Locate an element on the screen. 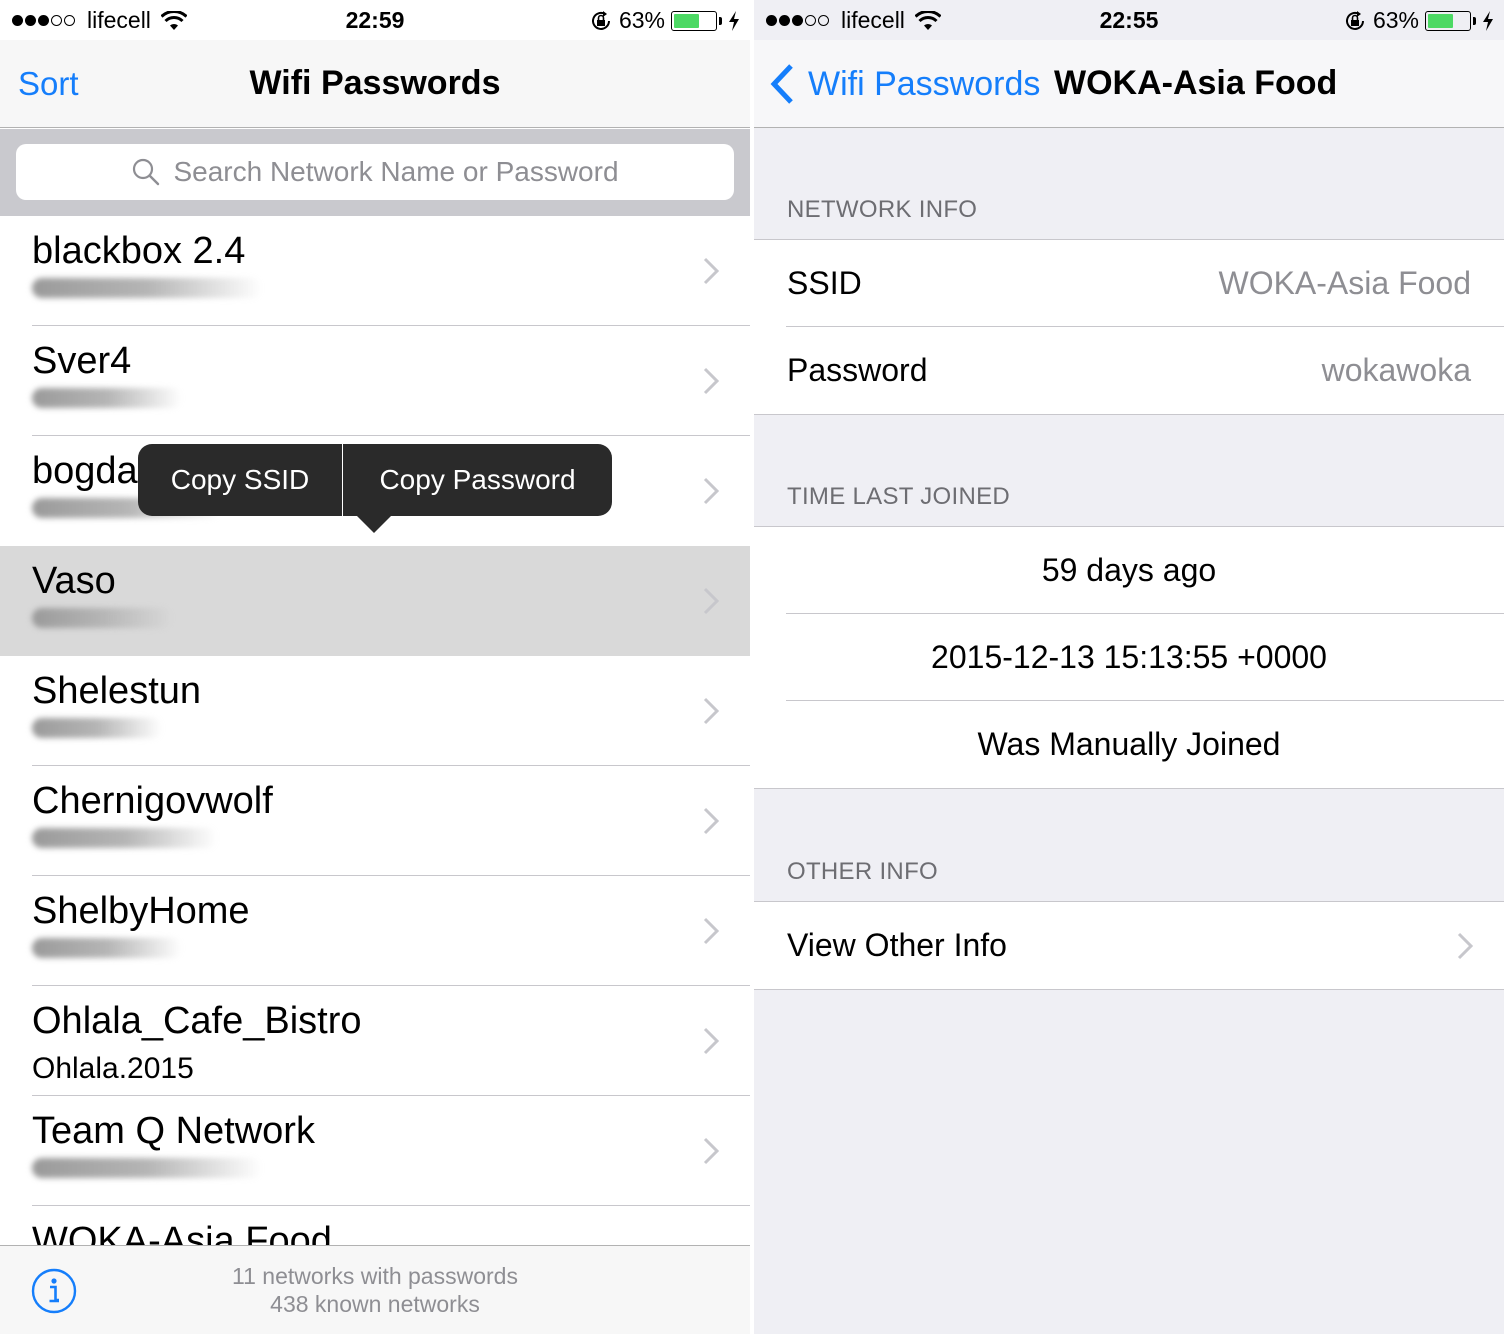 This screenshot has height=1334, width=1504. join-method-cell: Was Manually Joined is located at coordinates (1129, 744).